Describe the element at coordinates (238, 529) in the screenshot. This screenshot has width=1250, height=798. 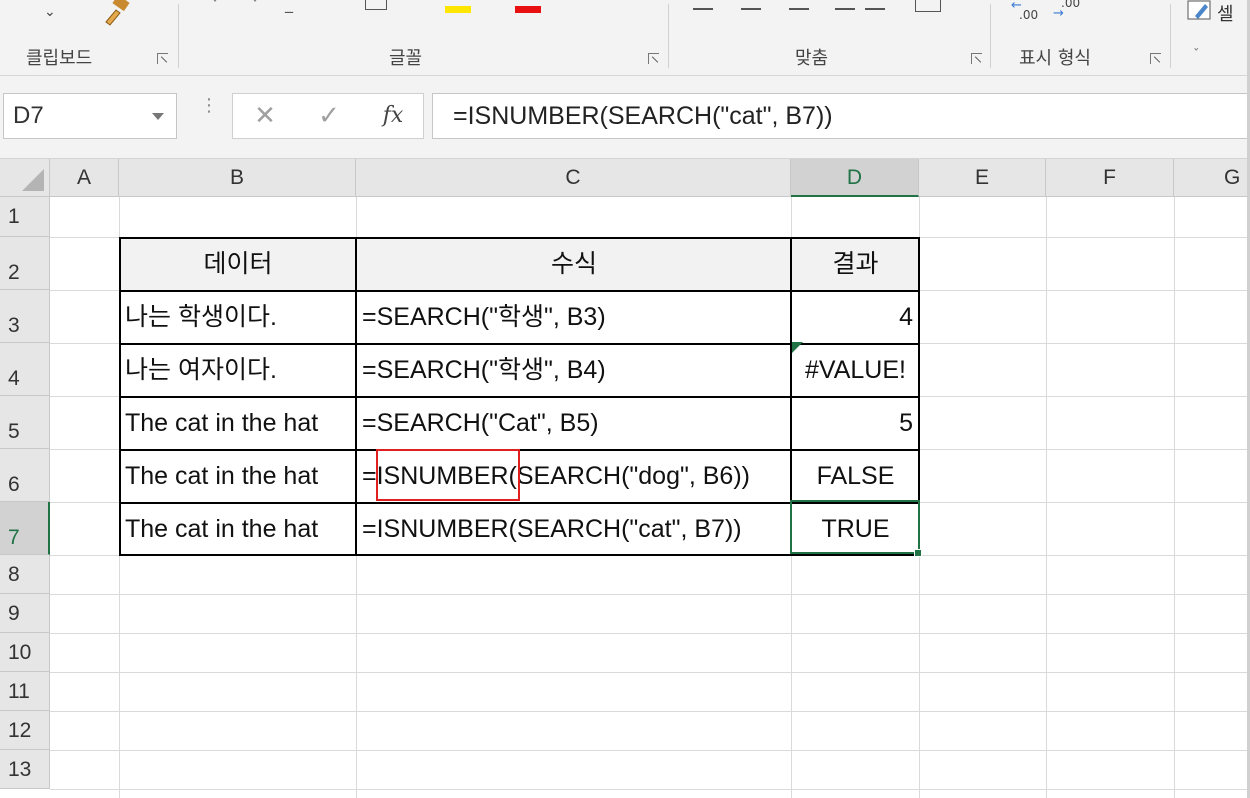
I see `cell-b7: The cat in the hat` at that location.